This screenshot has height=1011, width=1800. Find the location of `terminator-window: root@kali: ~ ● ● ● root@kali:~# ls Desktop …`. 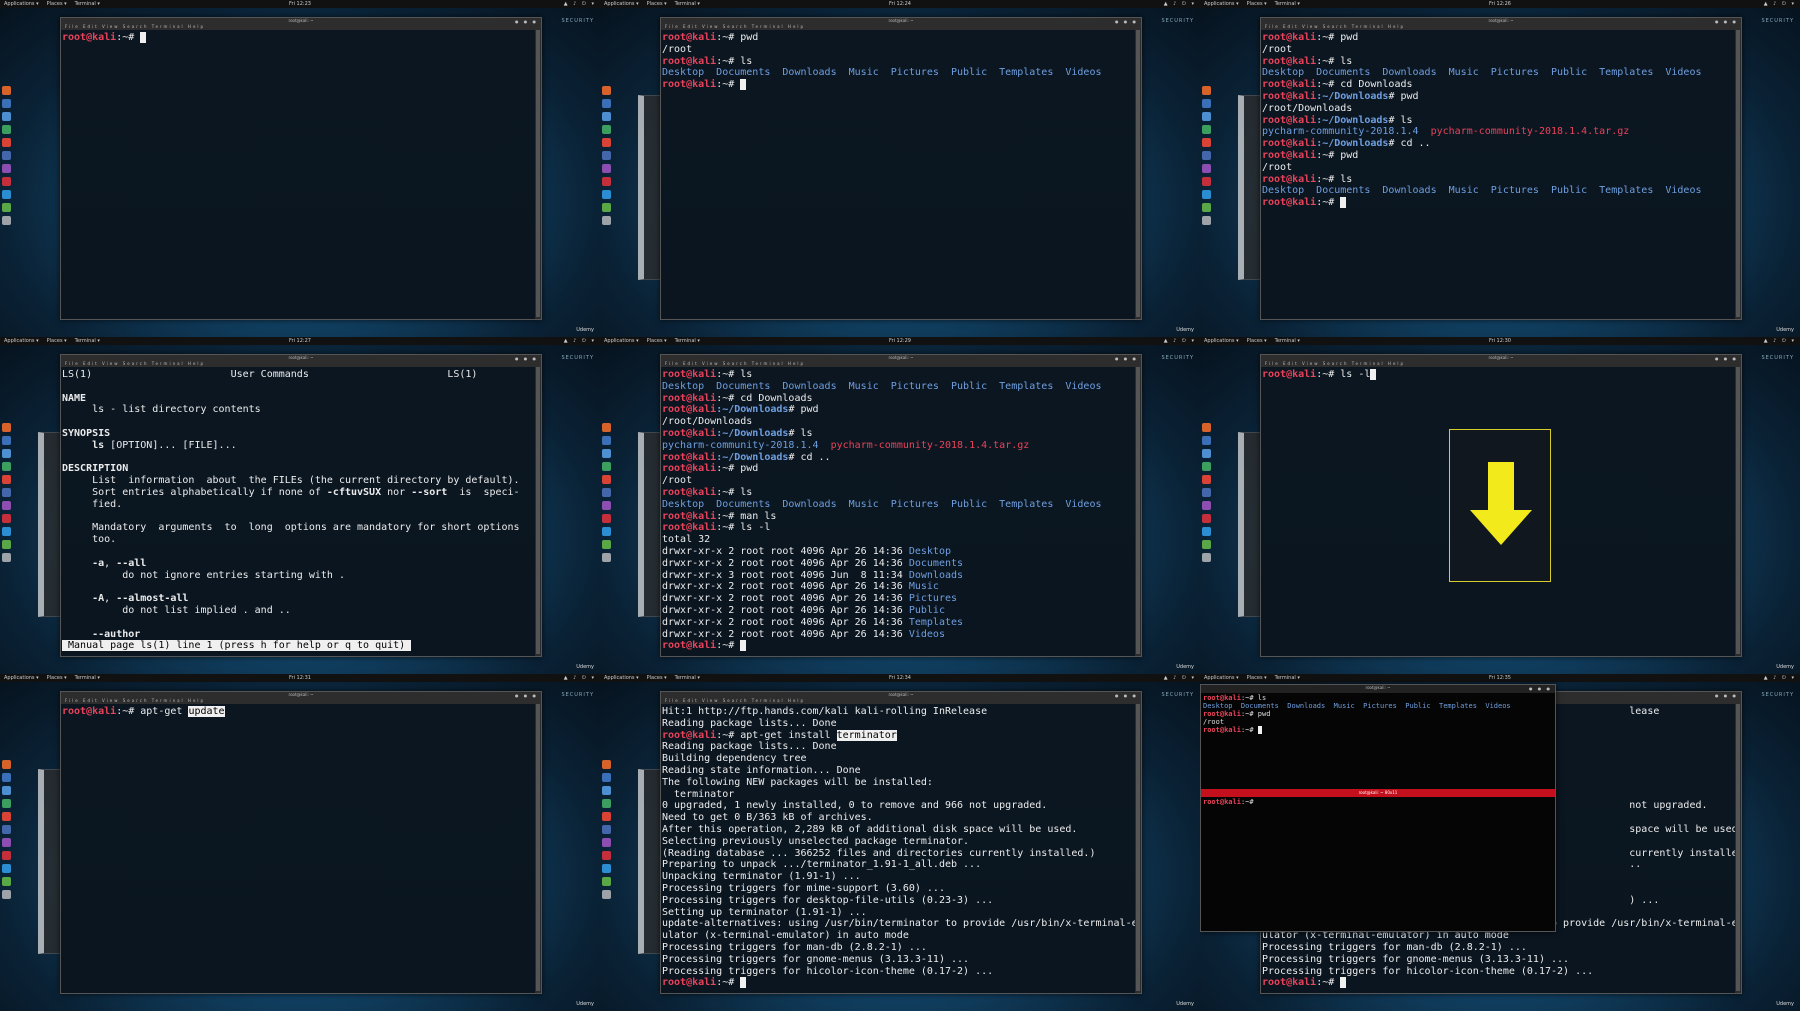

terminator-window: root@kali: ~ ● ● ● root@kali:~# ls Desktop … is located at coordinates (1378, 808).